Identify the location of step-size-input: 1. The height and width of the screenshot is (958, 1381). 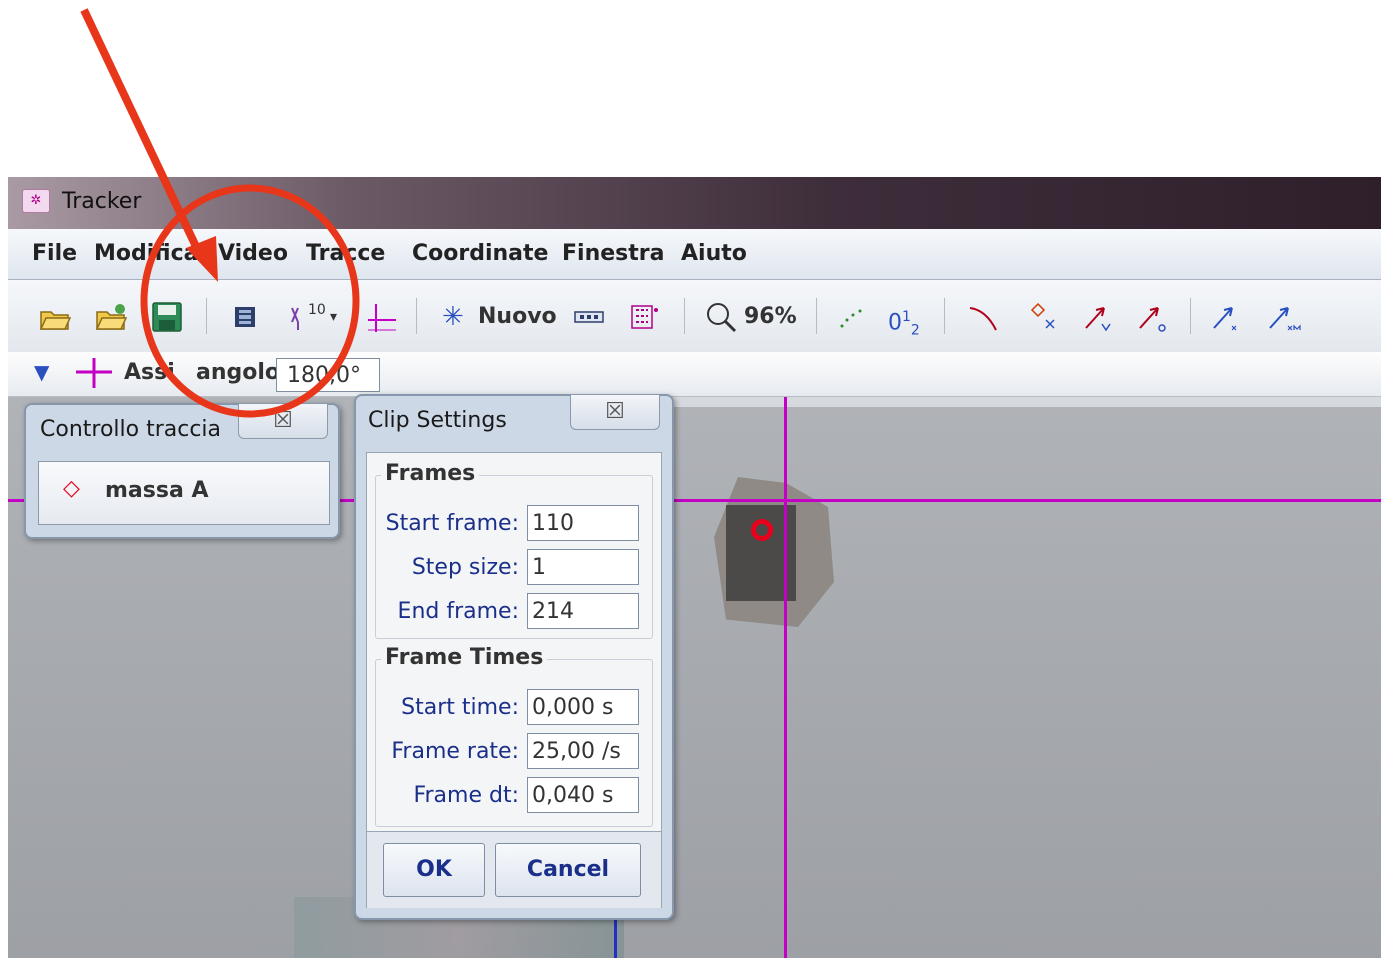
(583, 567).